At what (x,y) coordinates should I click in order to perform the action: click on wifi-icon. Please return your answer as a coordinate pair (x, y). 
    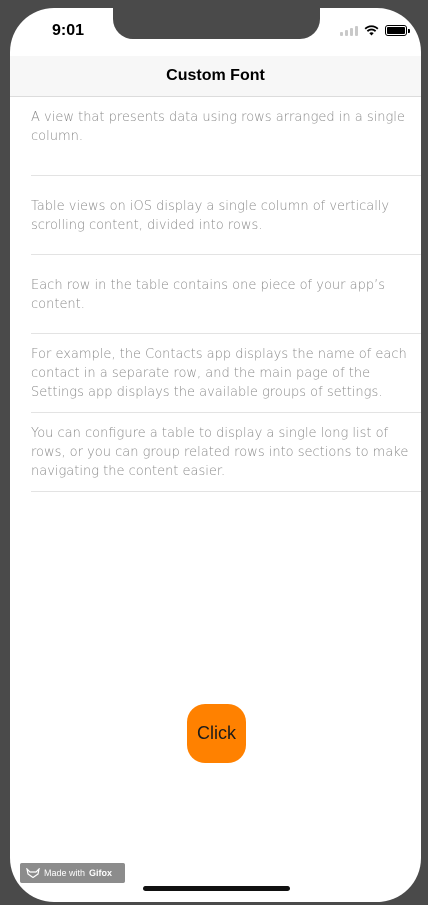
    Looking at the image, I should click on (371, 30).